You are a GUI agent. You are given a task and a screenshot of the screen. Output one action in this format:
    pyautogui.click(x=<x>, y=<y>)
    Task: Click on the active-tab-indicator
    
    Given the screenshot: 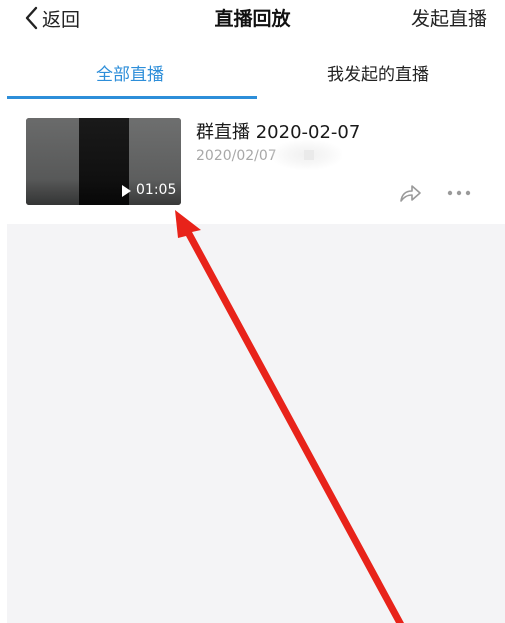 What is the action you would take?
    pyautogui.click(x=132, y=97)
    